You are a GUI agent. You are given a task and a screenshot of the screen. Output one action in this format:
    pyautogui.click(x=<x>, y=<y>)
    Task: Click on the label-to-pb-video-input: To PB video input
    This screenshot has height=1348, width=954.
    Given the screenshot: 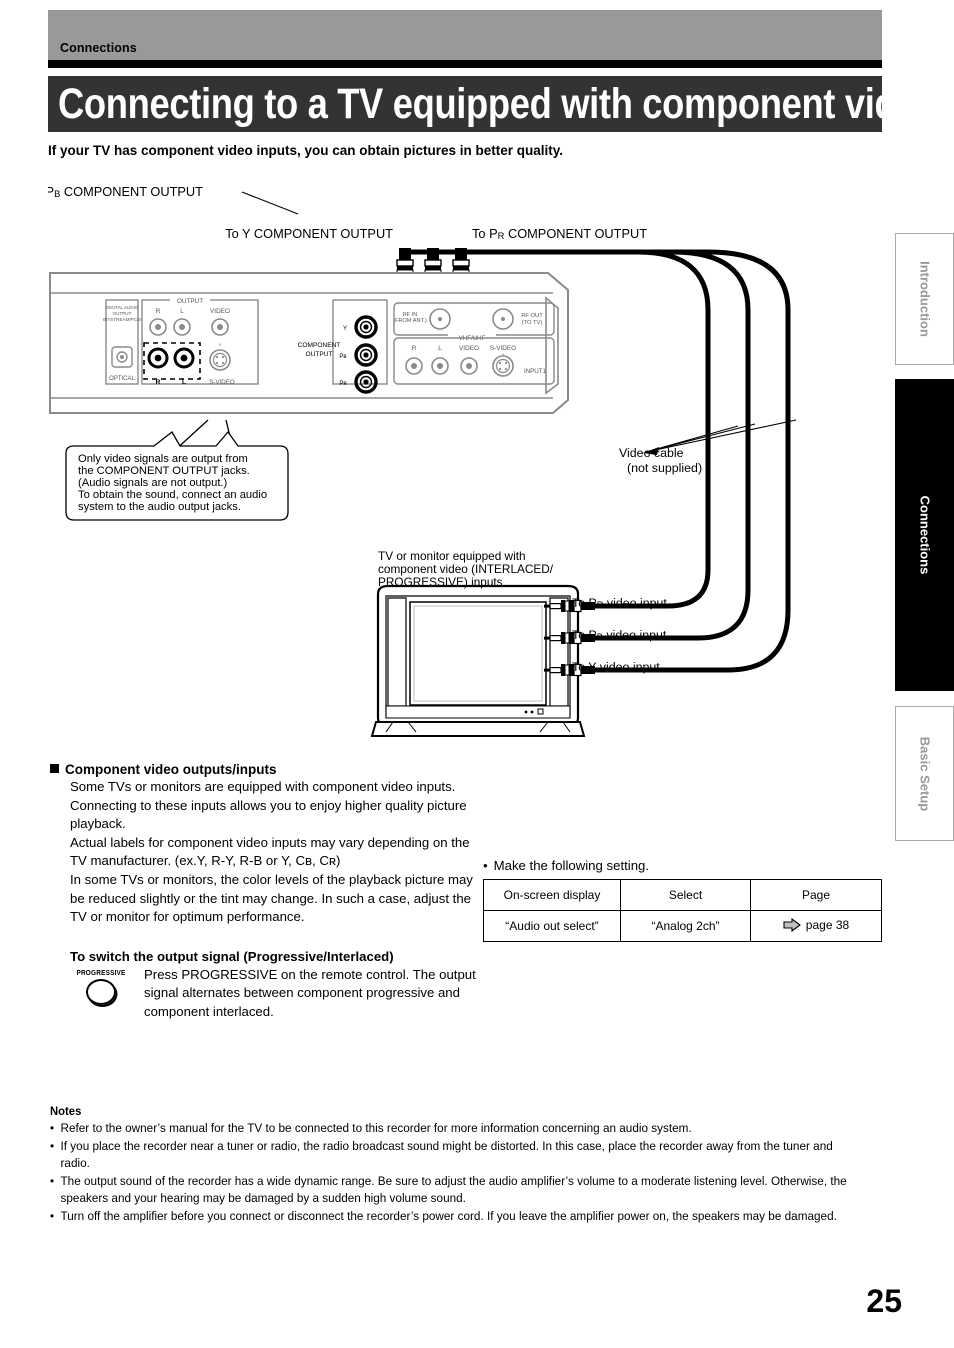 What is the action you would take?
    pyautogui.click(x=619, y=635)
    